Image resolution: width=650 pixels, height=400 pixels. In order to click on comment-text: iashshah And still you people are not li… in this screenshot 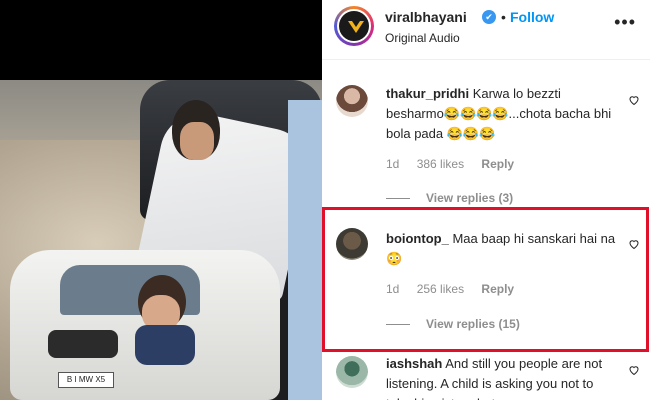, I will do `click(502, 377)`.